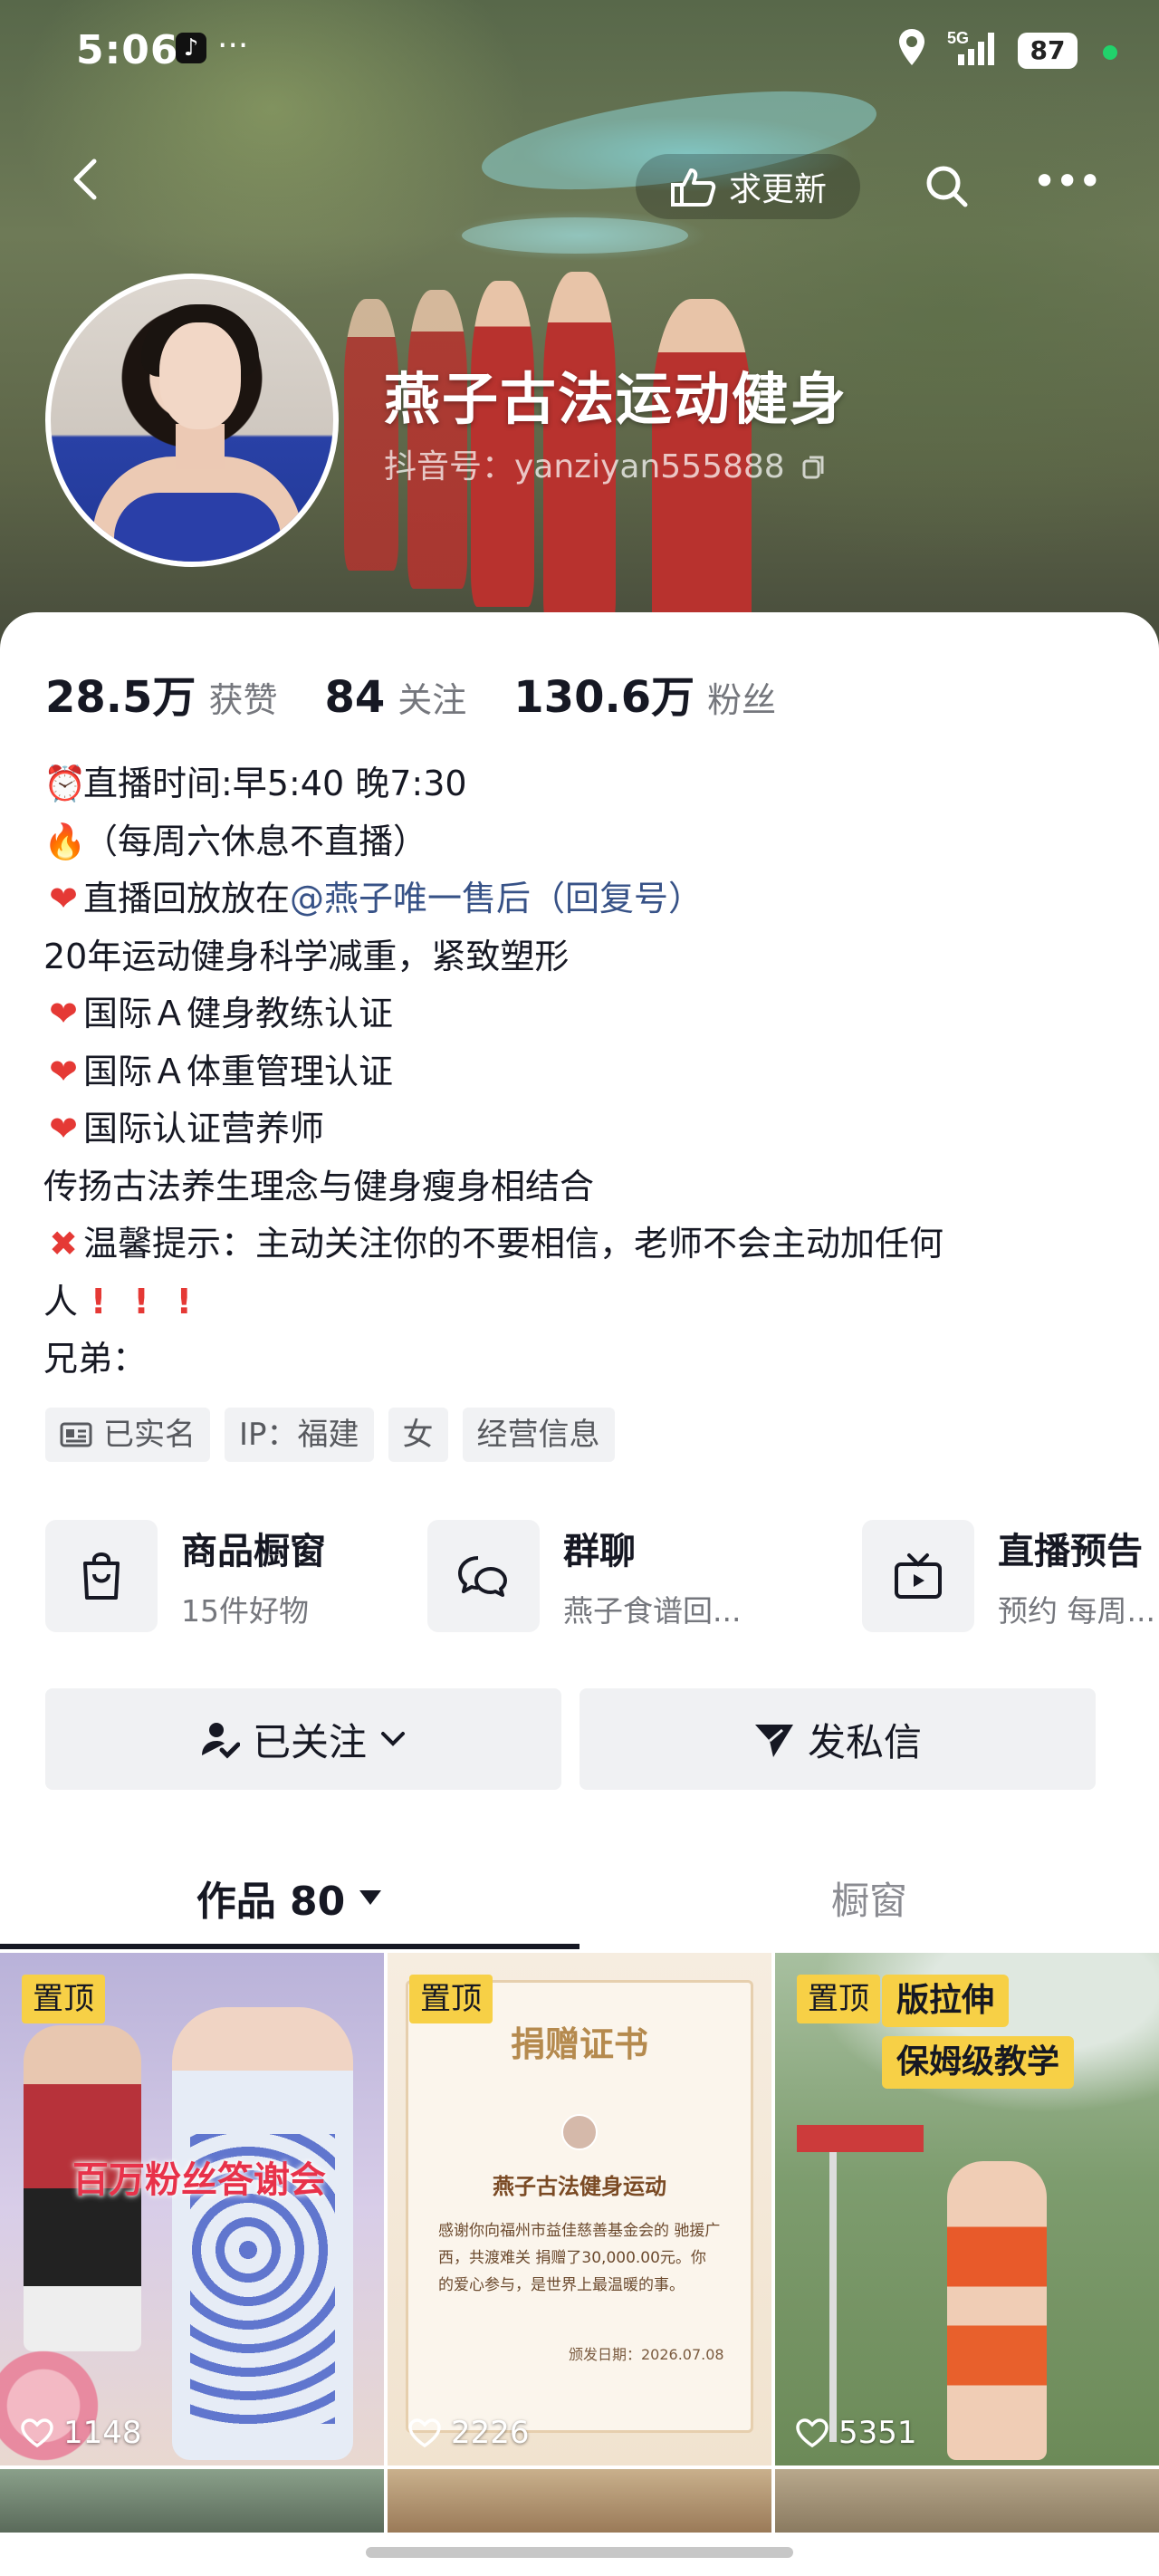 The image size is (1159, 2576). I want to click on more-menu-button: •••, so click(1067, 186).